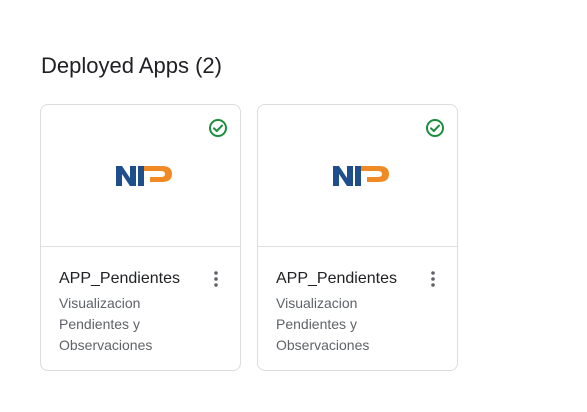 The image size is (587, 412). What do you see at coordinates (131, 65) in the screenshot?
I see `section-title: Deployed Apps (2)` at bounding box center [131, 65].